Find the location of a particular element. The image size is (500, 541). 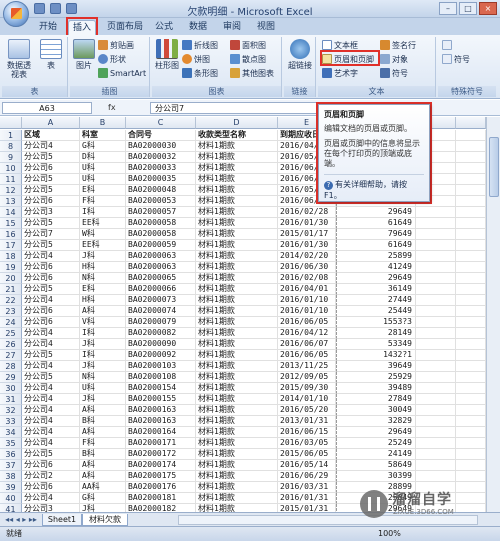

table-cell: BA02000174 is located at coordinates (161, 465).